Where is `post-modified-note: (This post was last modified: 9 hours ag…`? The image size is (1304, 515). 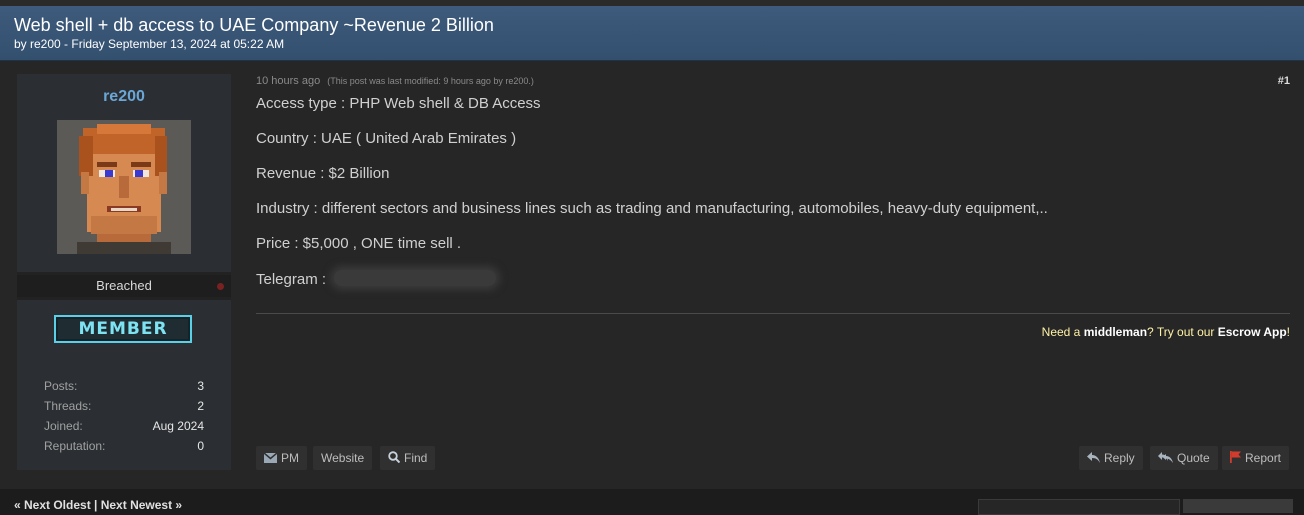 post-modified-note: (This post was last modified: 9 hours ag… is located at coordinates (430, 81).